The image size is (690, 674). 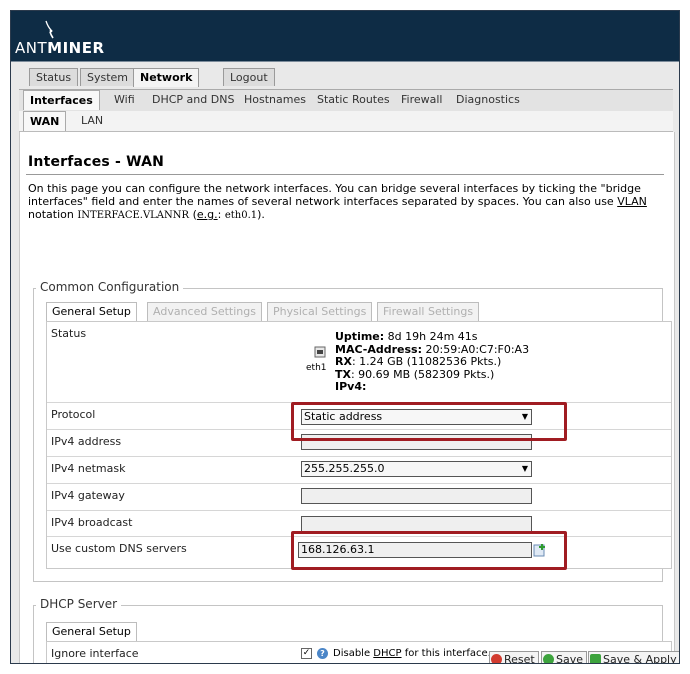 I want to click on rx-value: : 1.24 GB (11082536 Pkts.), so click(x=426, y=361).